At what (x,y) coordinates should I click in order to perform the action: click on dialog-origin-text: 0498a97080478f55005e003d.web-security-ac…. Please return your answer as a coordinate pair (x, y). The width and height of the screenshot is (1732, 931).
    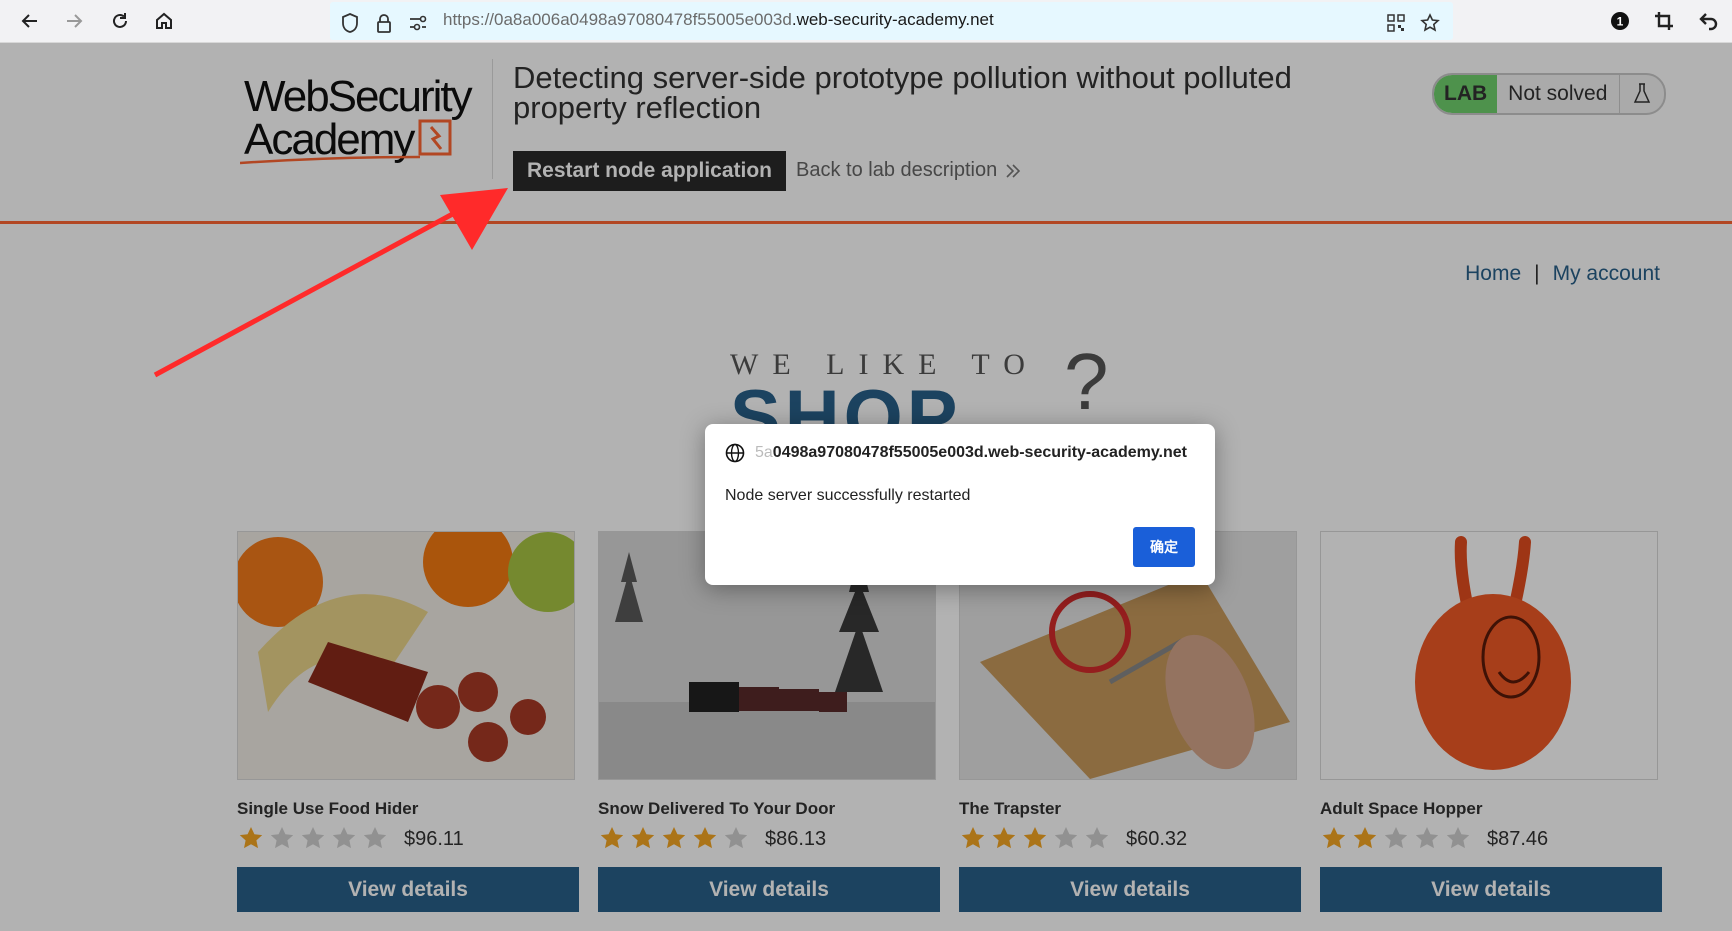
    Looking at the image, I should click on (979, 452).